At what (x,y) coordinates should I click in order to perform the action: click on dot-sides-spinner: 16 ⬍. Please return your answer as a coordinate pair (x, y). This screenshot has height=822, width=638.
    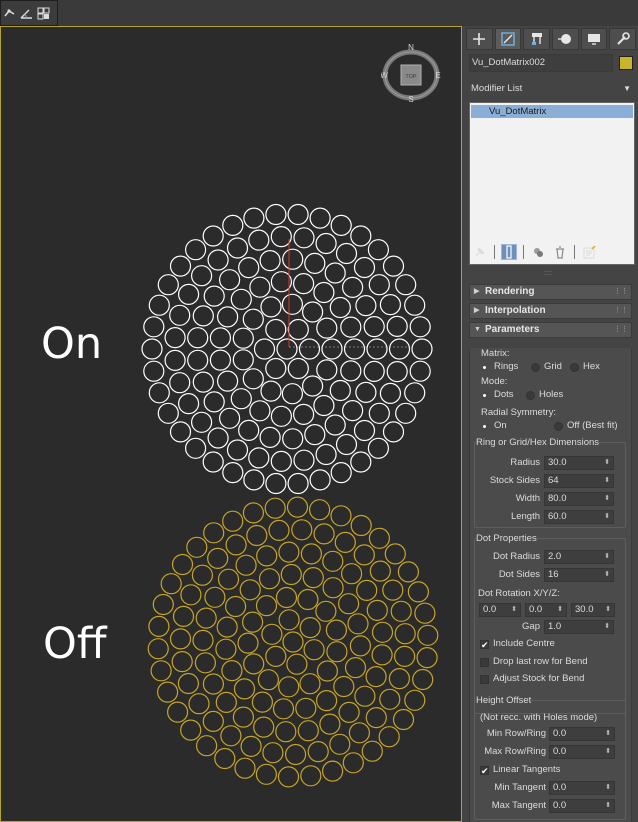
    Looking at the image, I should click on (579, 575).